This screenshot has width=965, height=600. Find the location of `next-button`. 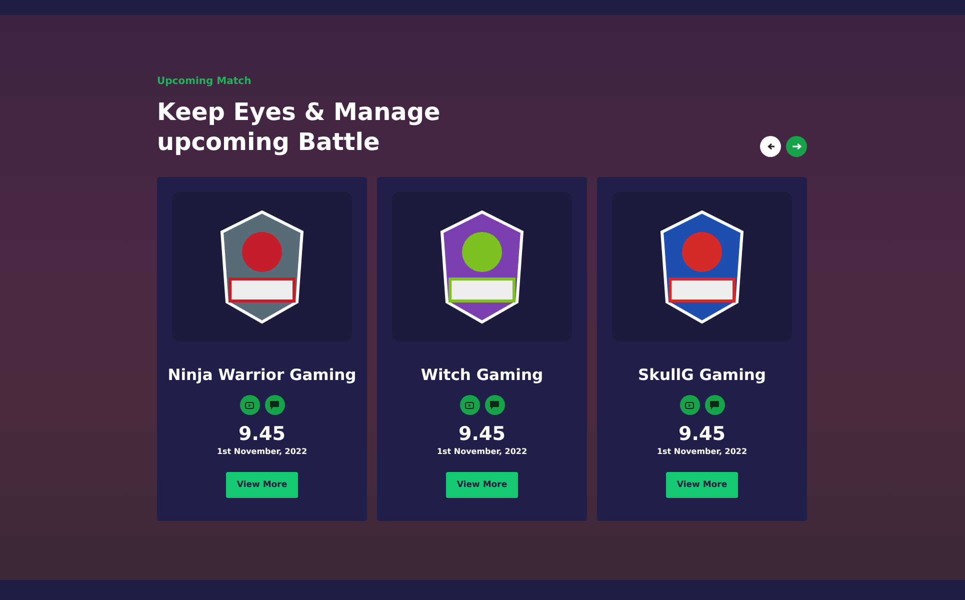

next-button is located at coordinates (796, 146).